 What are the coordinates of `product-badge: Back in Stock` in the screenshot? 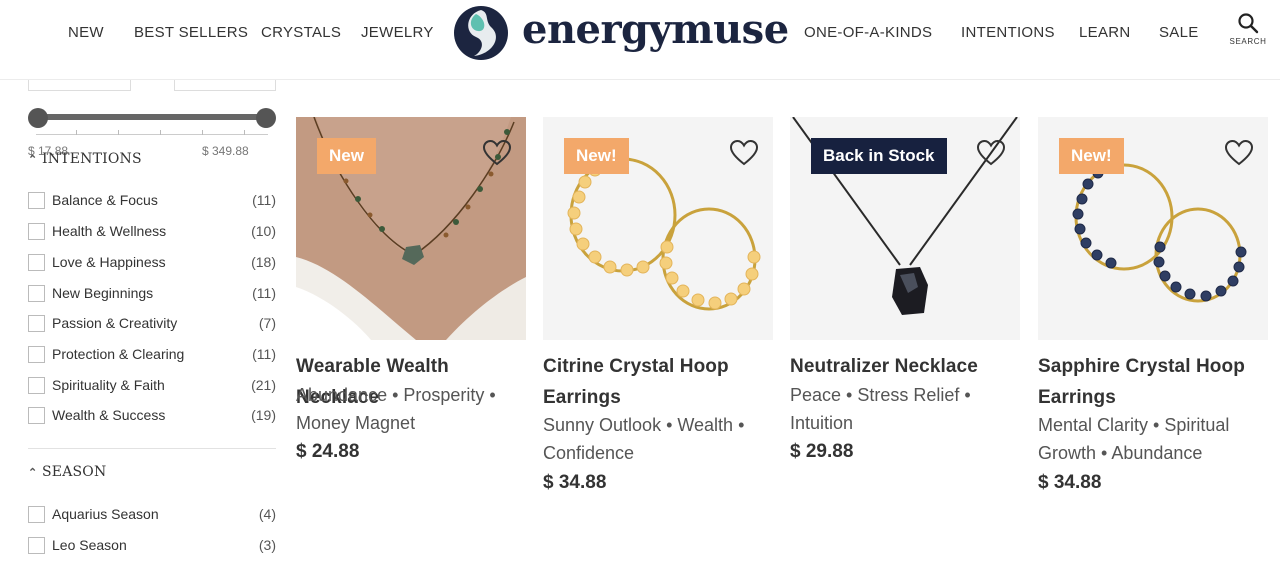 It's located at (879, 156).